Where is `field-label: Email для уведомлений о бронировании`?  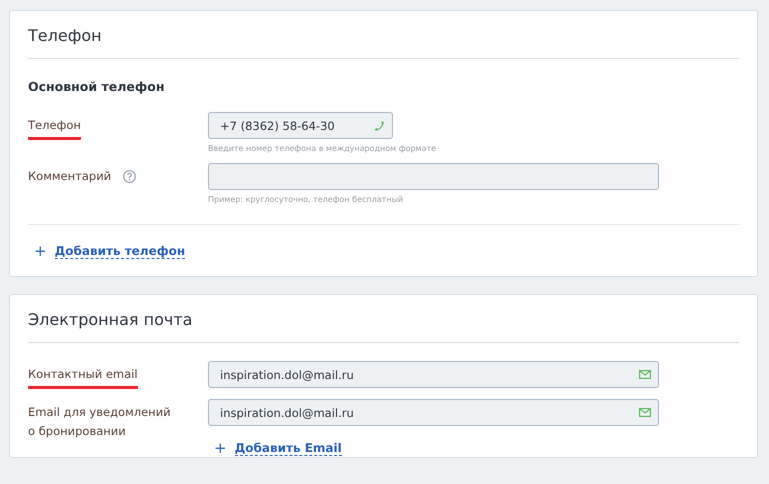
field-label: Email для уведомлений о бронировании is located at coordinates (100, 422).